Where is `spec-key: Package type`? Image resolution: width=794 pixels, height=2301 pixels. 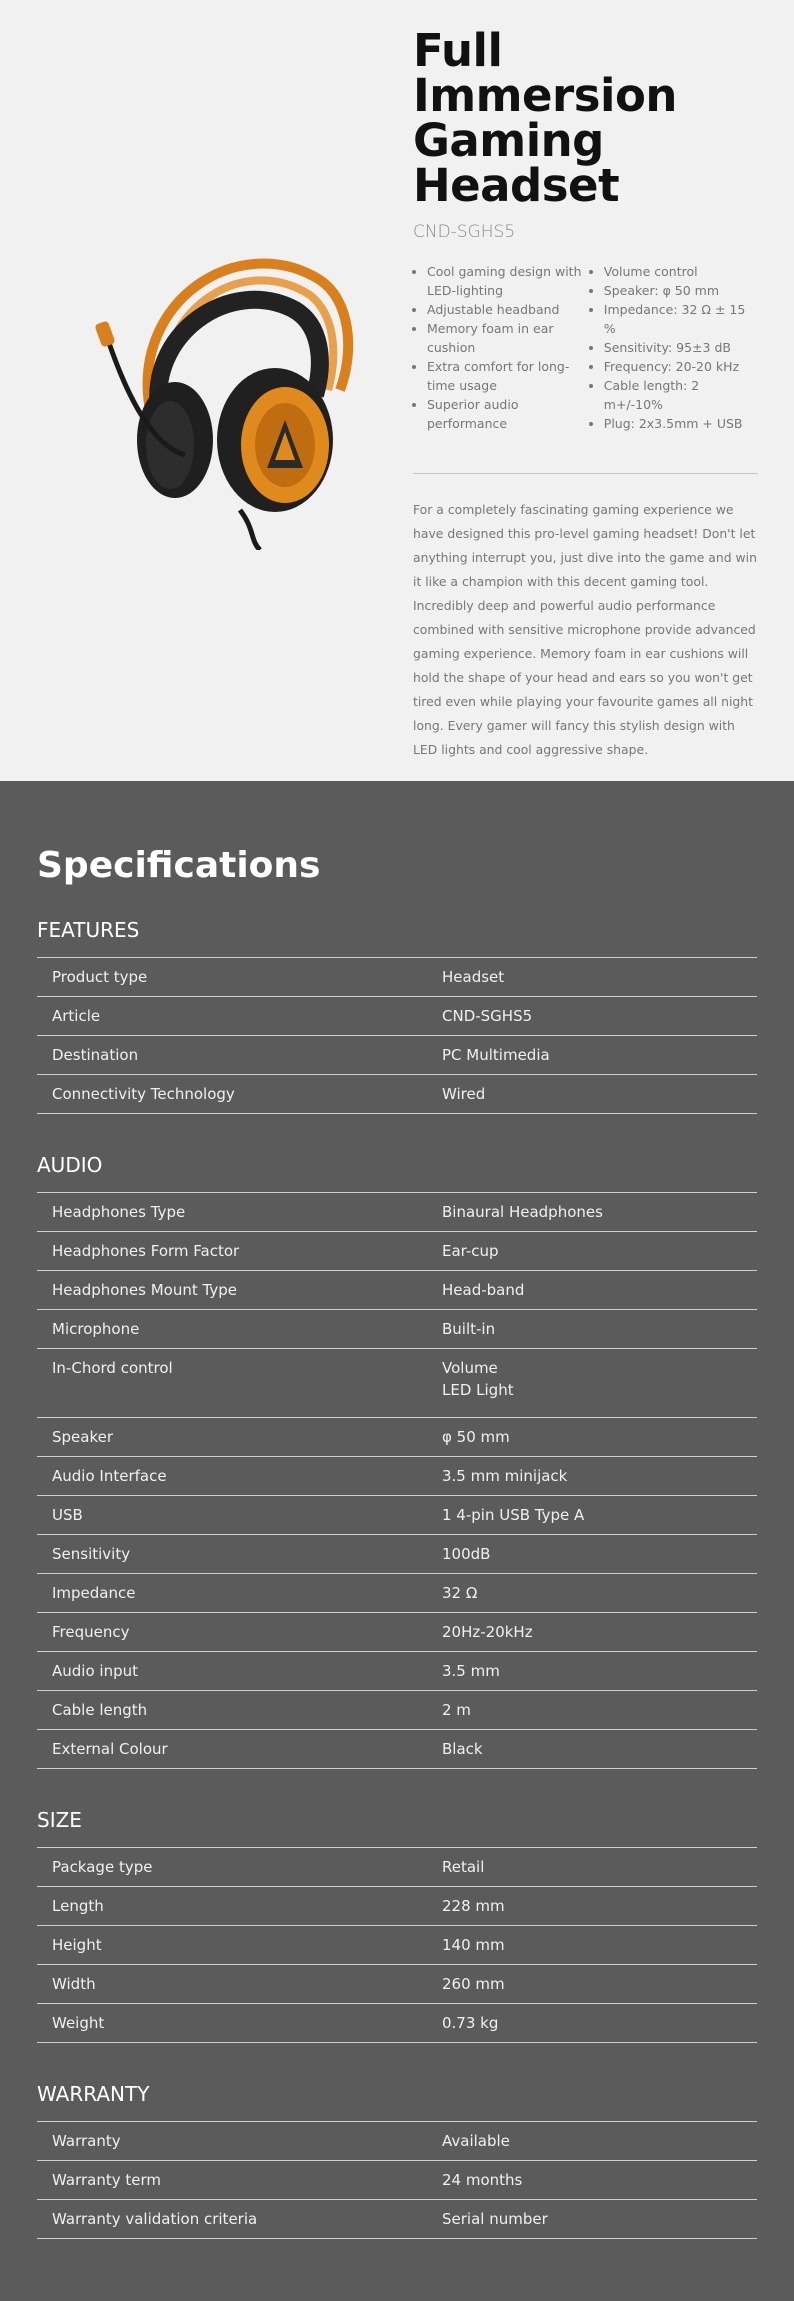
spec-key: Package type is located at coordinates (102, 1867).